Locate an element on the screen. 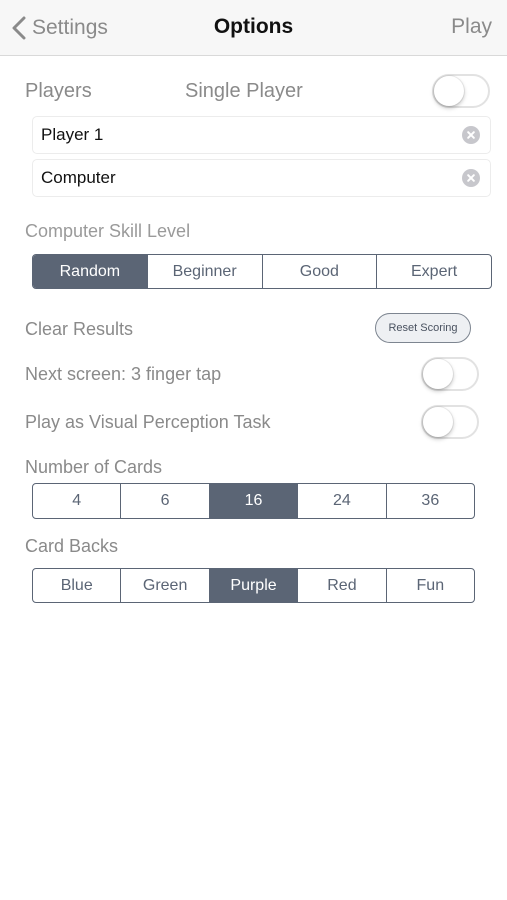  players-label: Players is located at coordinates (58, 91).